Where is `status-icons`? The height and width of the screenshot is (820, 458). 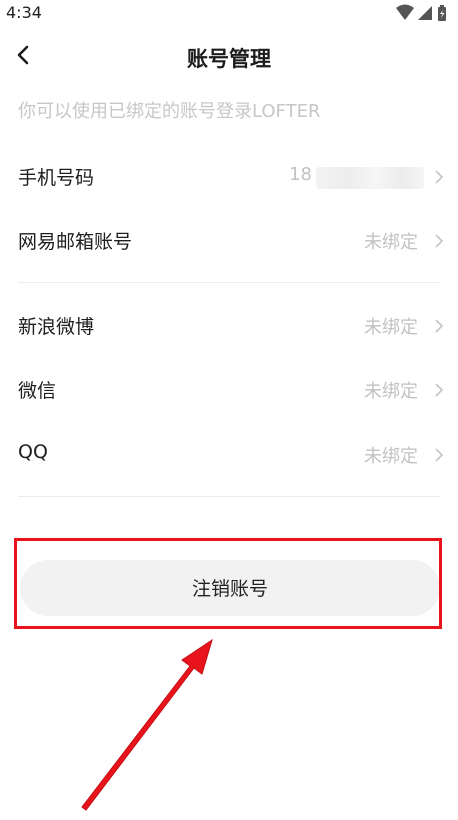
status-icons is located at coordinates (421, 12).